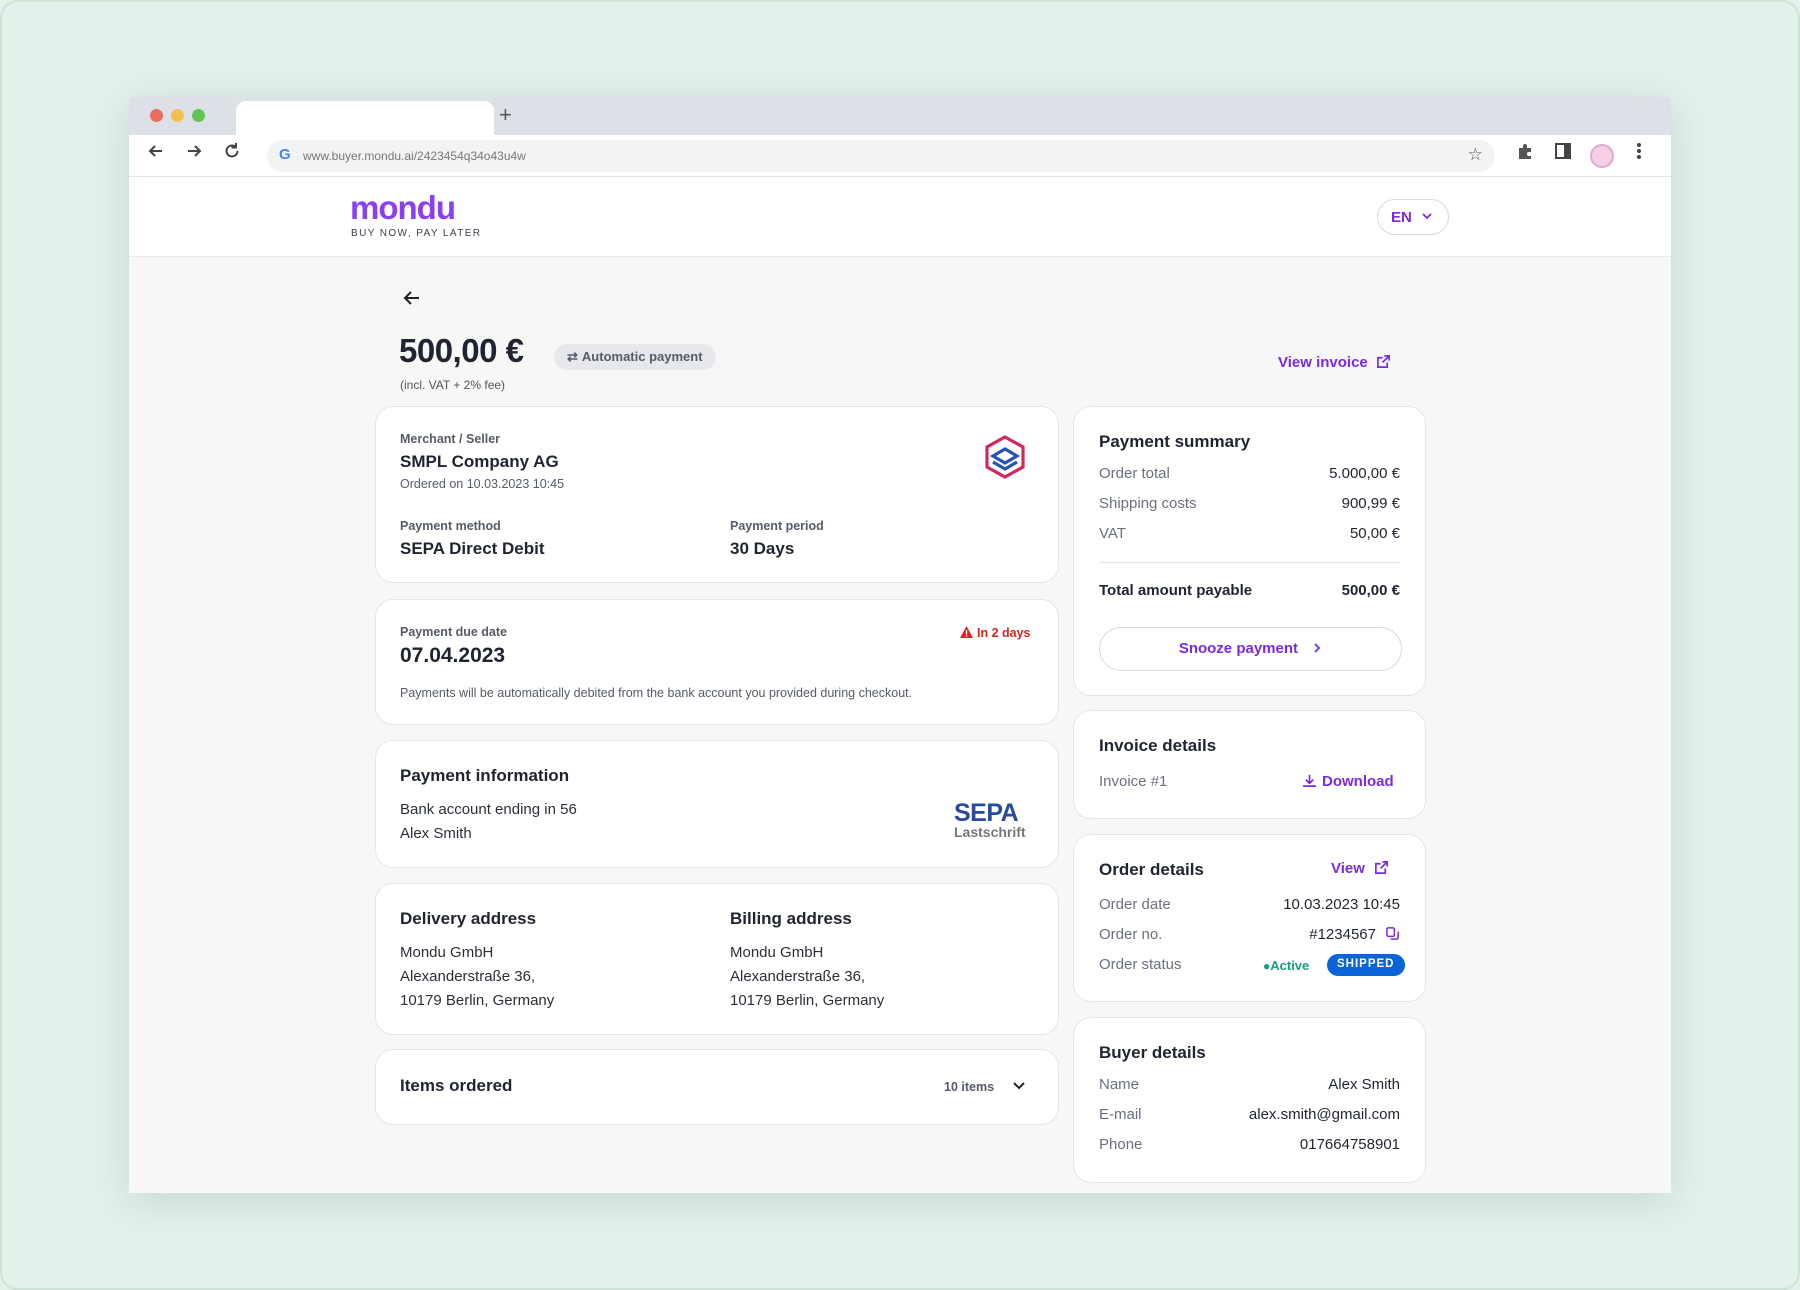 This screenshot has width=1800, height=1290. I want to click on due-warning: In 2 days, so click(995, 632).